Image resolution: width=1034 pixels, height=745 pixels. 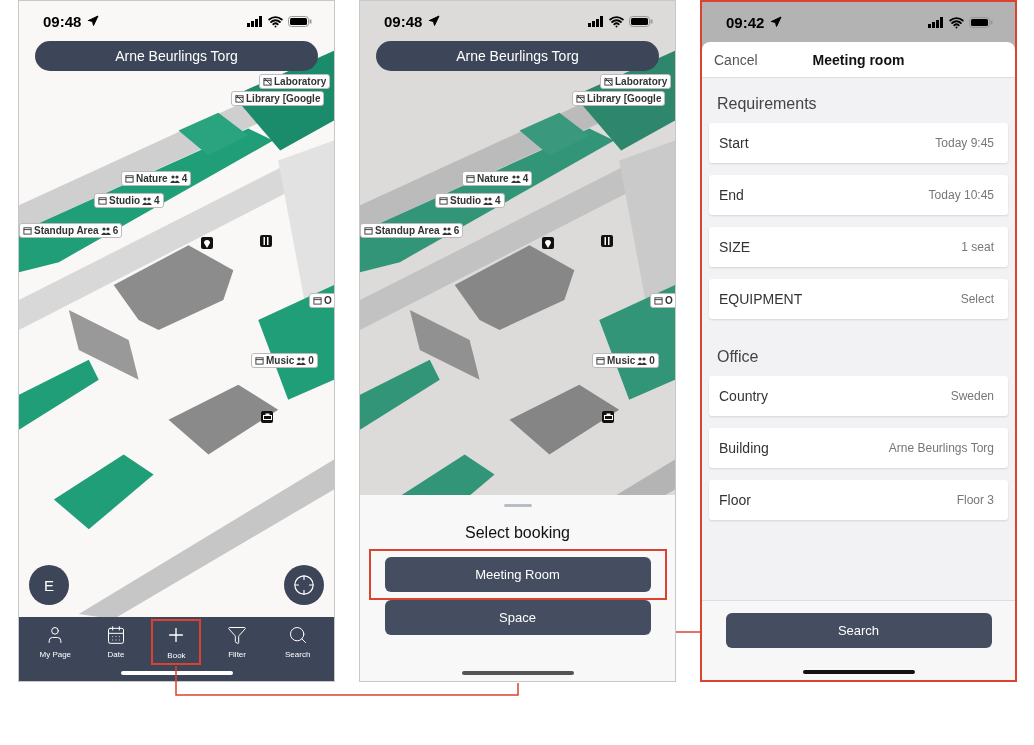 I want to click on room-name: Laboratory, so click(x=300, y=81).